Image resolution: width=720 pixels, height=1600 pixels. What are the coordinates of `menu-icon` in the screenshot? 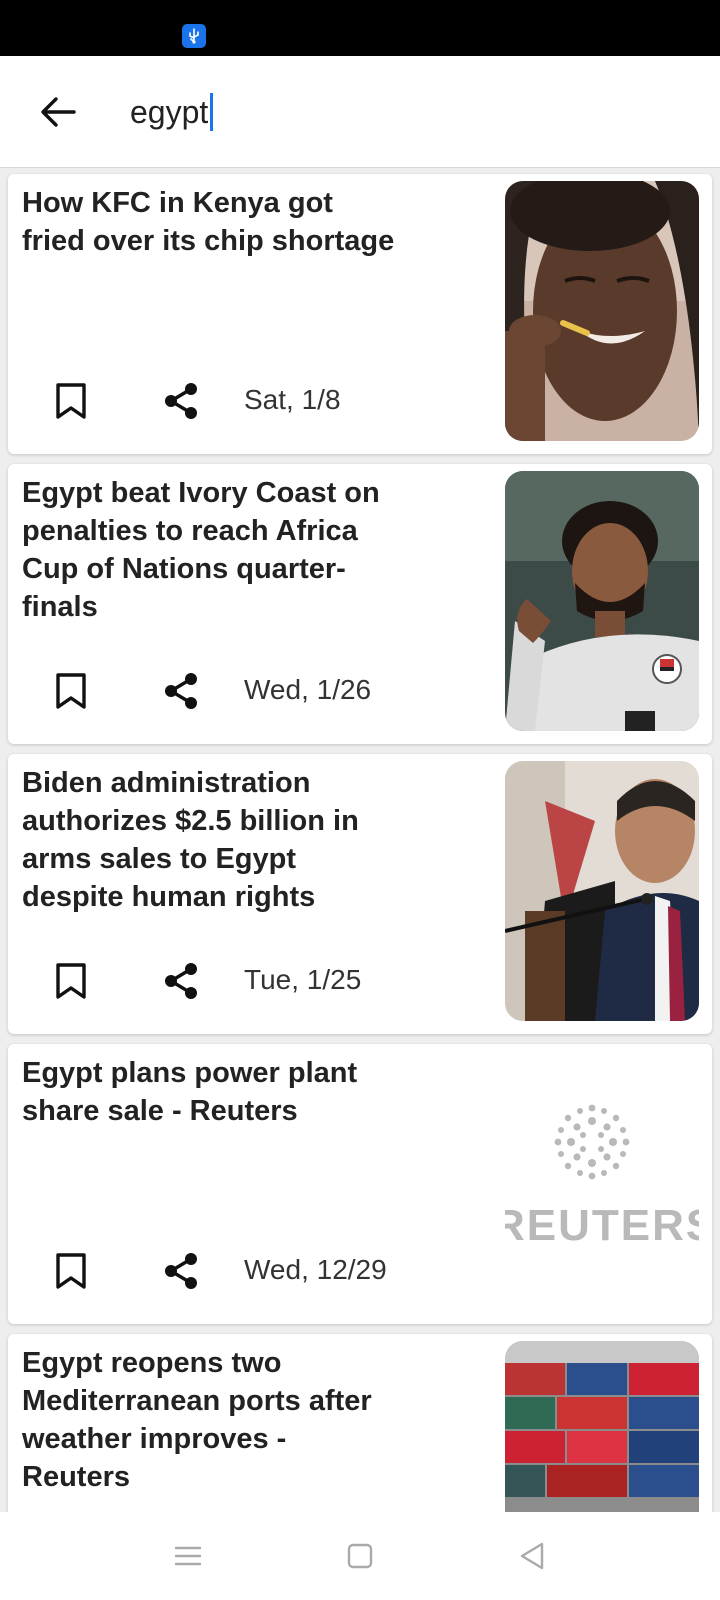 It's located at (188, 1556).